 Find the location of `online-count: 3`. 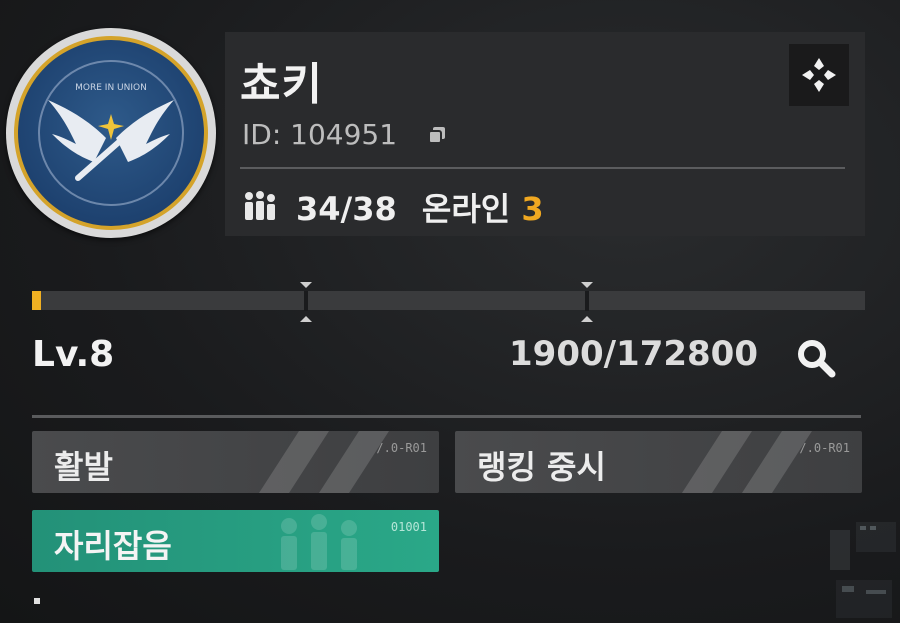

online-count: 3 is located at coordinates (532, 209).